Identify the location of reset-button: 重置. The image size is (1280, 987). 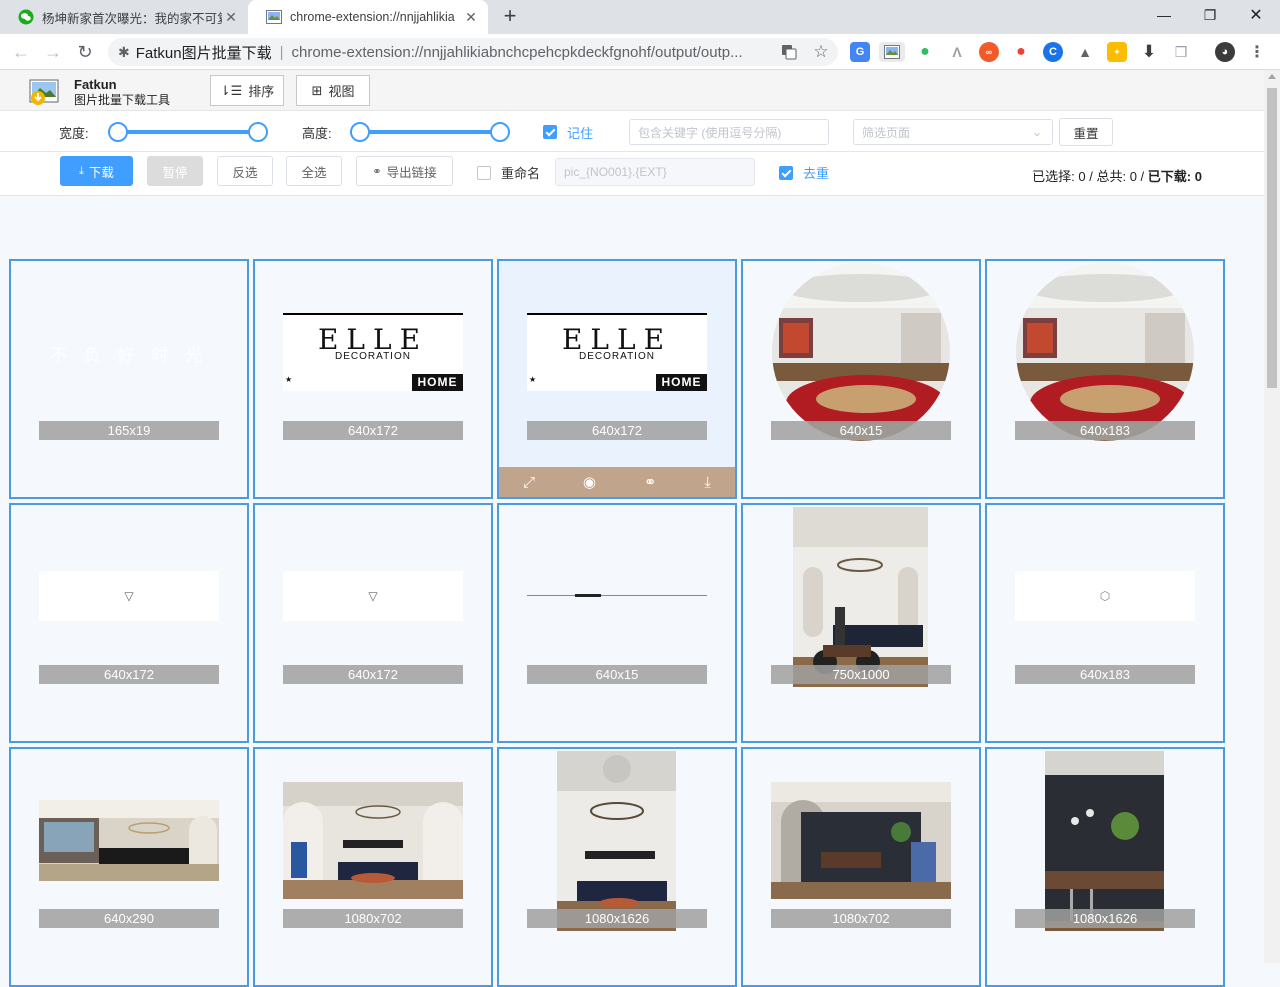
(1086, 132).